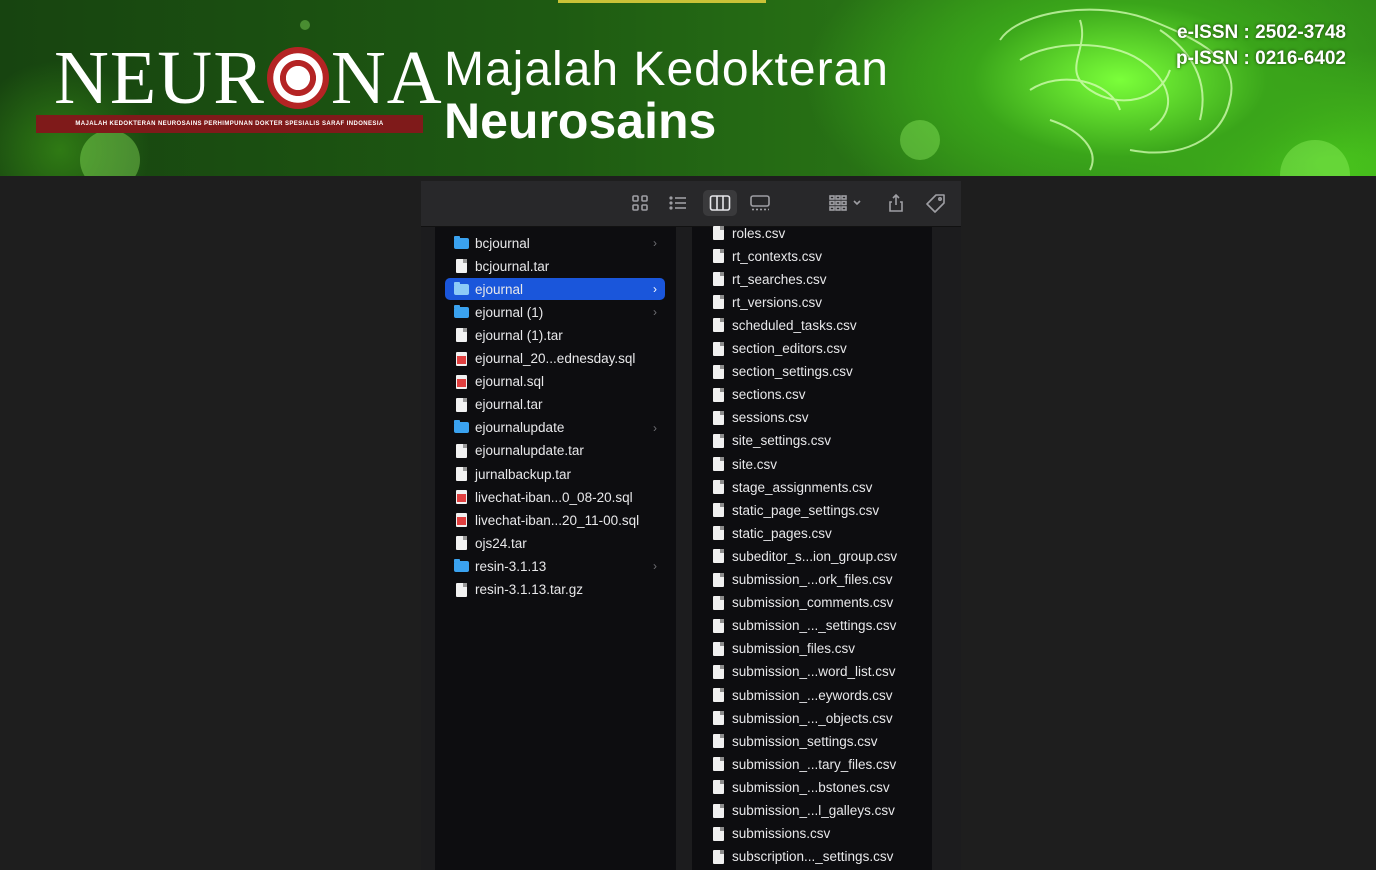 This screenshot has width=1376, height=870. I want to click on file-list-item: bcjournal.tar, so click(555, 266).